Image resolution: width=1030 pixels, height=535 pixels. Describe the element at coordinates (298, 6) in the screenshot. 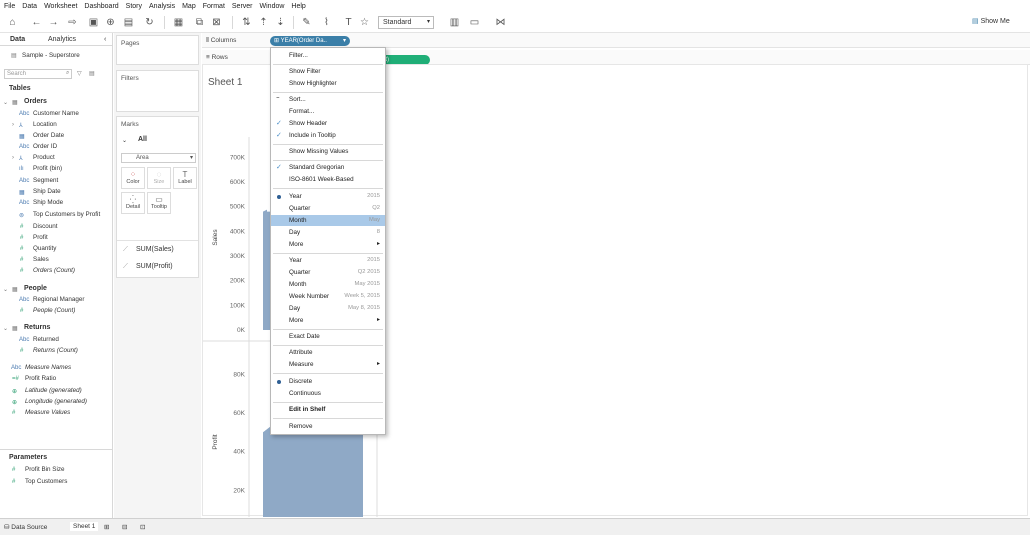

I see `menu-help: Help` at that location.